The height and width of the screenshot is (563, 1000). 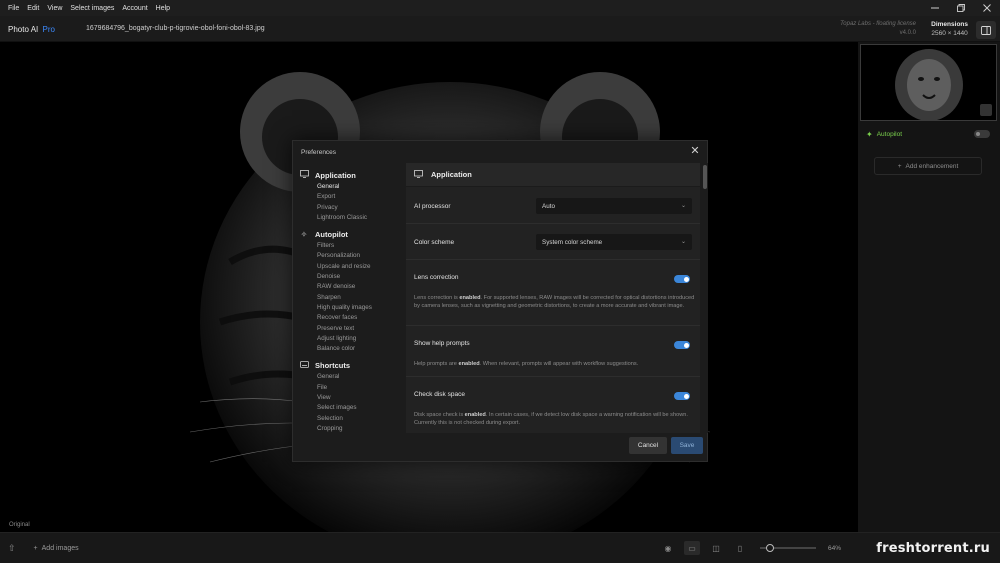 What do you see at coordinates (716, 548) in the screenshot?
I see `split-view-icon: ◫` at bounding box center [716, 548].